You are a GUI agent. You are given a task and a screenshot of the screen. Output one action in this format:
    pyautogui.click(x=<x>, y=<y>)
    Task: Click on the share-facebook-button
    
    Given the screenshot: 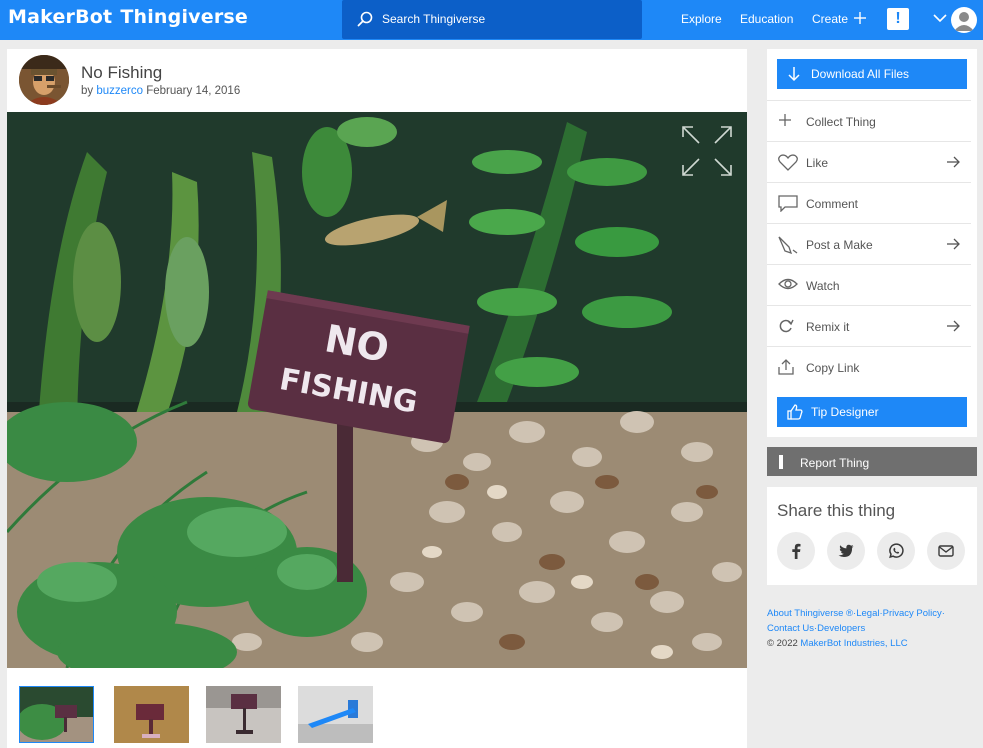 What is the action you would take?
    pyautogui.click(x=796, y=551)
    